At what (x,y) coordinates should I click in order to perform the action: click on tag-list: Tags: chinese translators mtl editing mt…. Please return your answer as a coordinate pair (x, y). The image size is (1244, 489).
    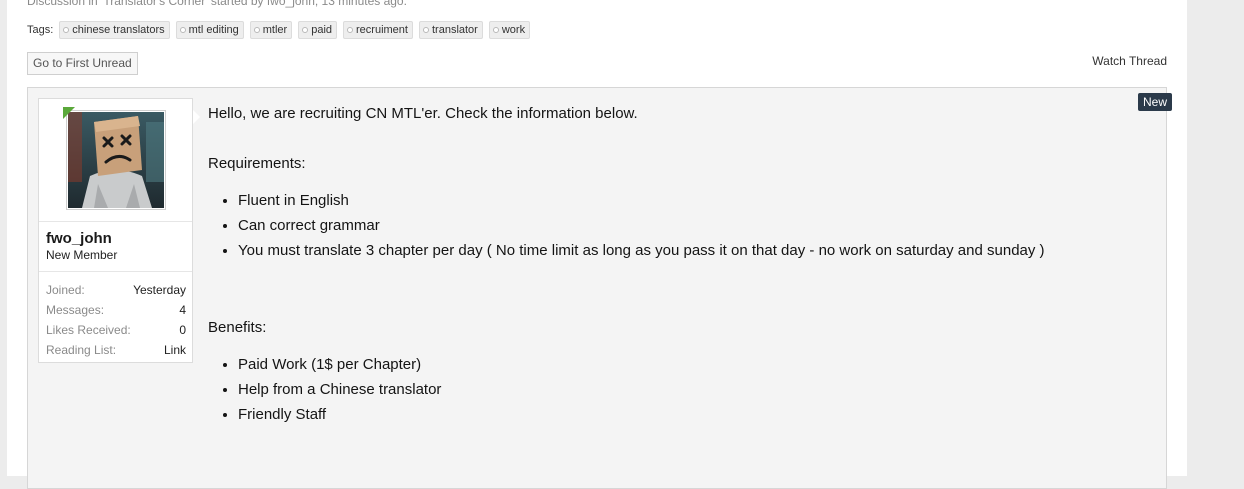
    Looking at the image, I should click on (281, 30).